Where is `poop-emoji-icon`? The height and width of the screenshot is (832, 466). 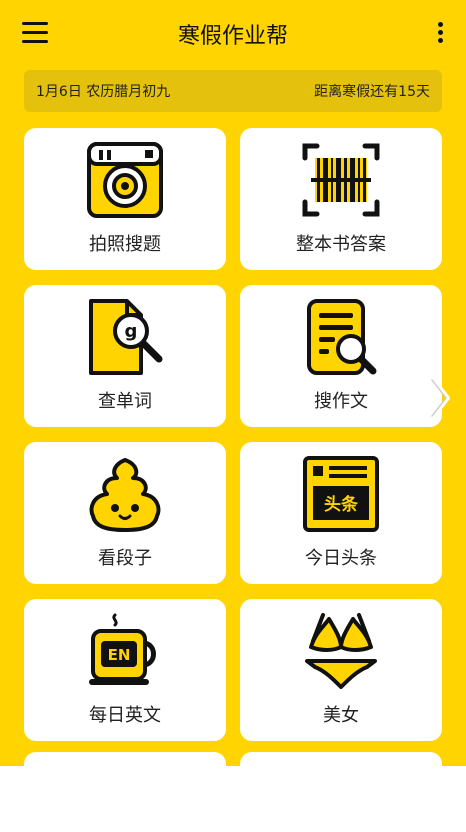 poop-emoji-icon is located at coordinates (125, 495).